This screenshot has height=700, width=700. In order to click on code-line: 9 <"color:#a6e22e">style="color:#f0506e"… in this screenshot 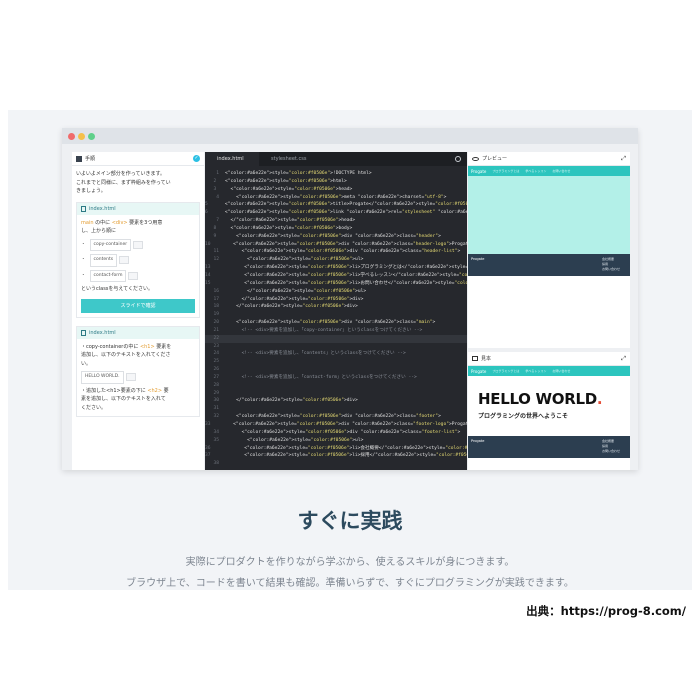, I will do `click(336, 237)`.